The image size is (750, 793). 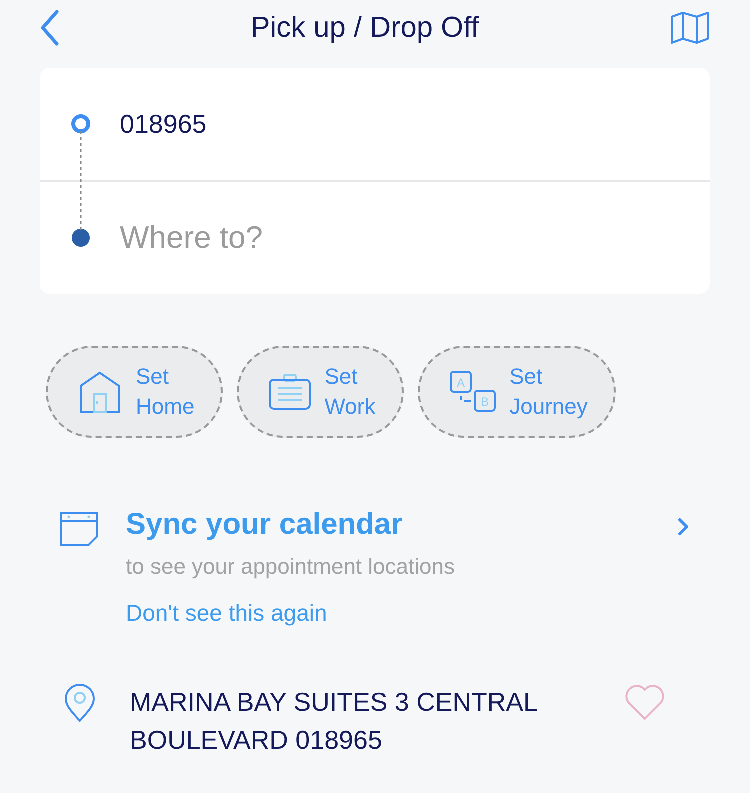 I want to click on shortcut-button: Set Work, so click(x=320, y=392).